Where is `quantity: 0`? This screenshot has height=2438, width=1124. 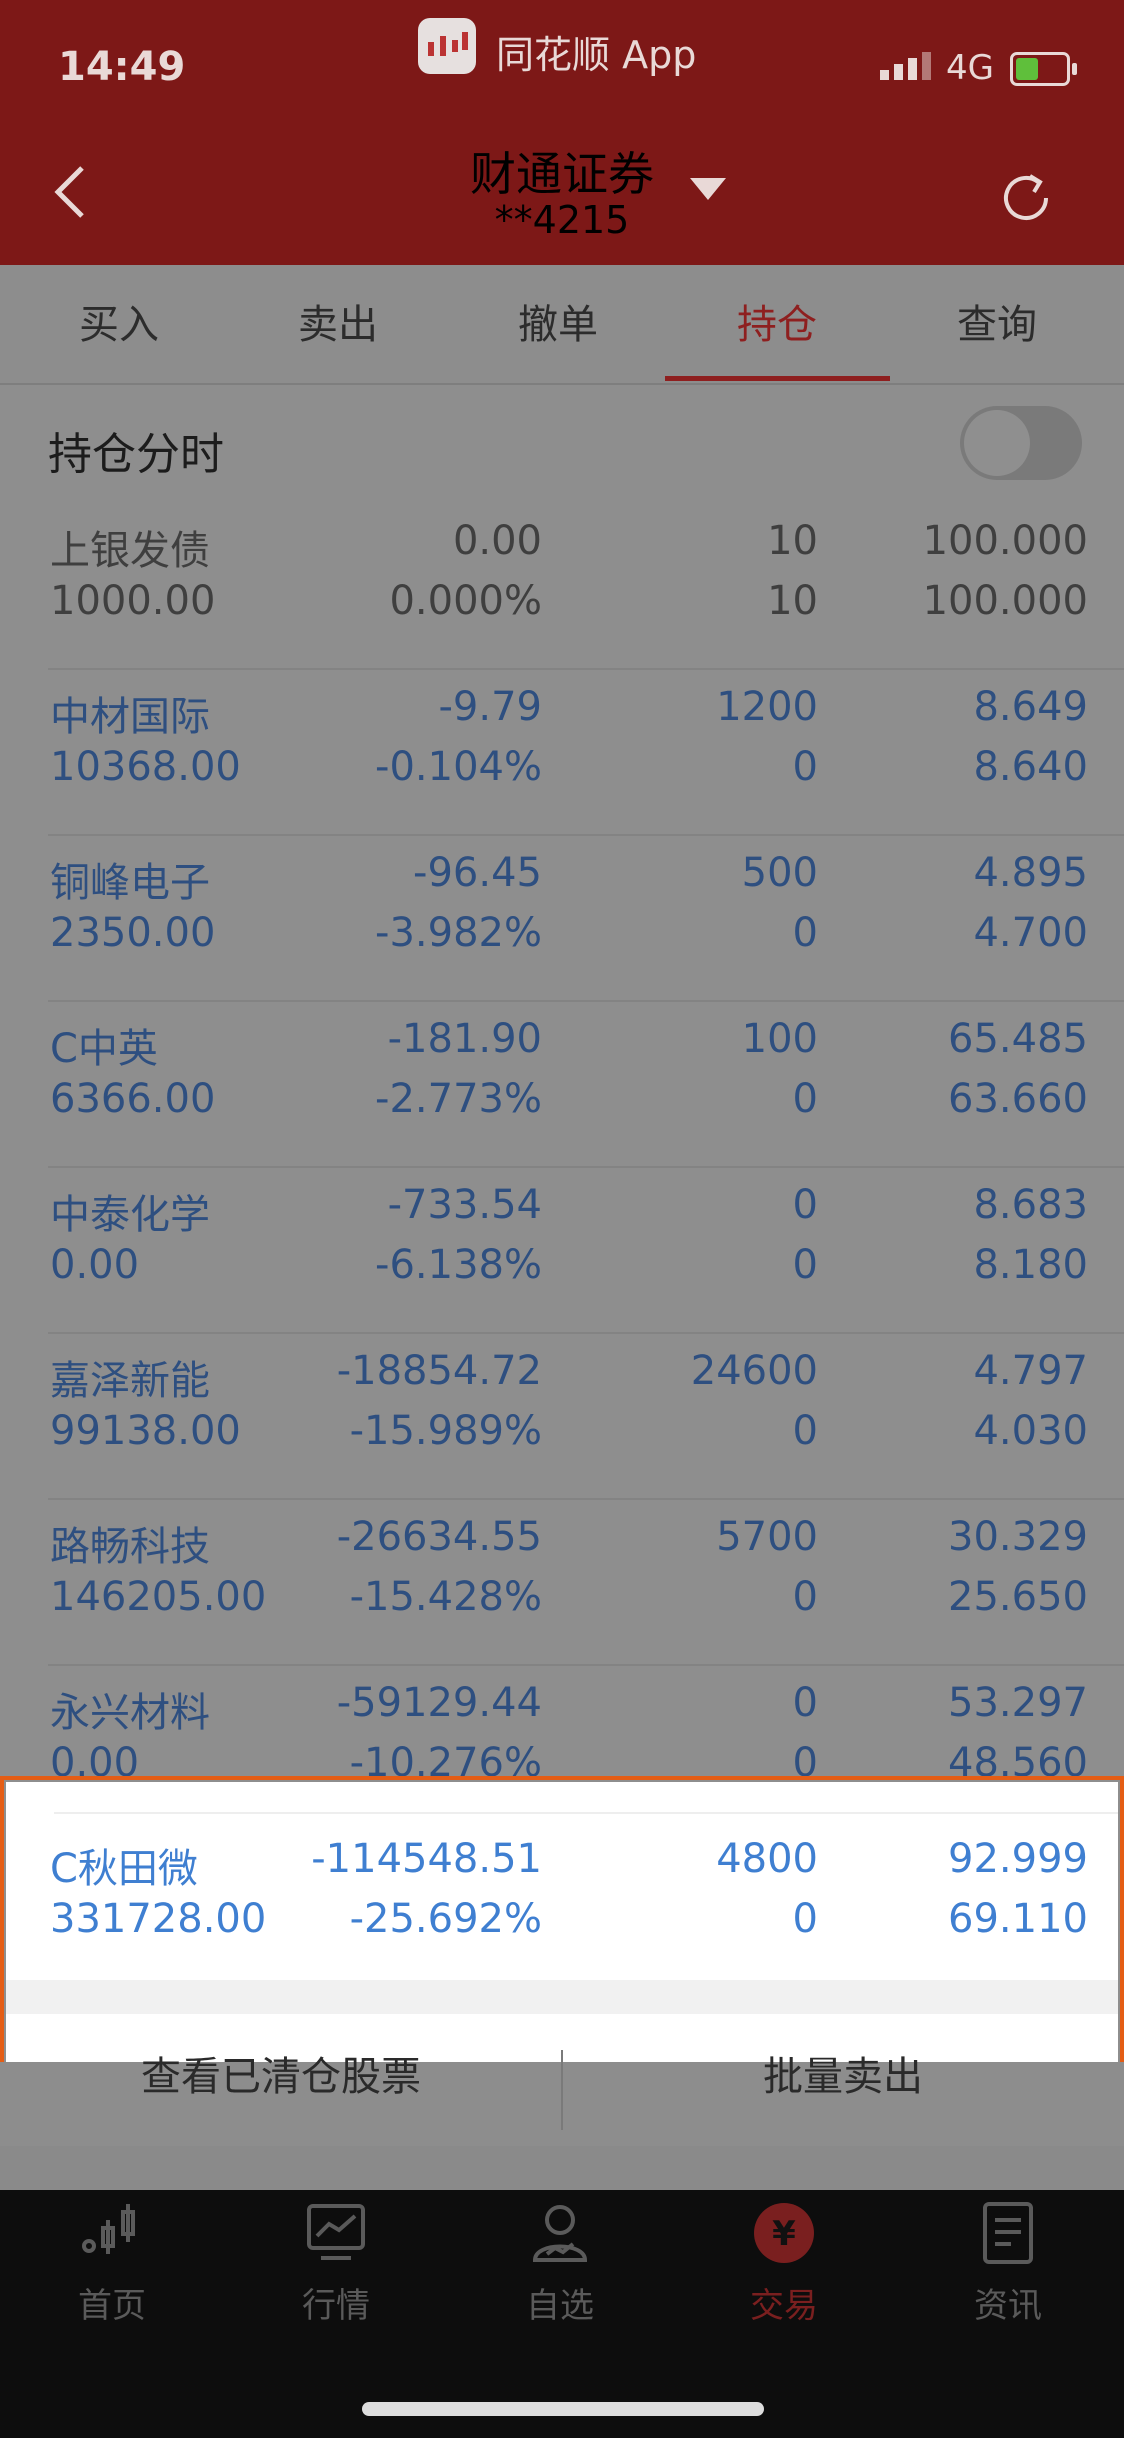 quantity: 0 is located at coordinates (805, 1703).